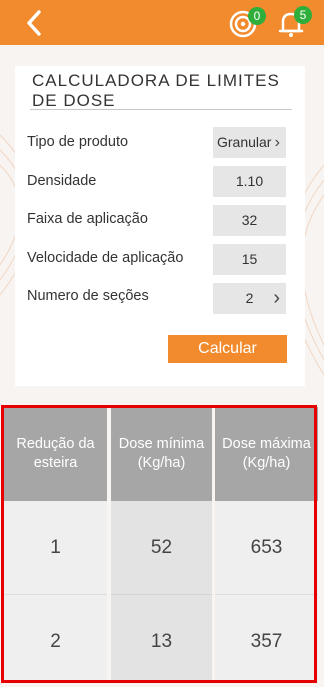 This screenshot has height=687, width=324. I want to click on application-speed-label: Velocidade de aplicação, so click(105, 258).